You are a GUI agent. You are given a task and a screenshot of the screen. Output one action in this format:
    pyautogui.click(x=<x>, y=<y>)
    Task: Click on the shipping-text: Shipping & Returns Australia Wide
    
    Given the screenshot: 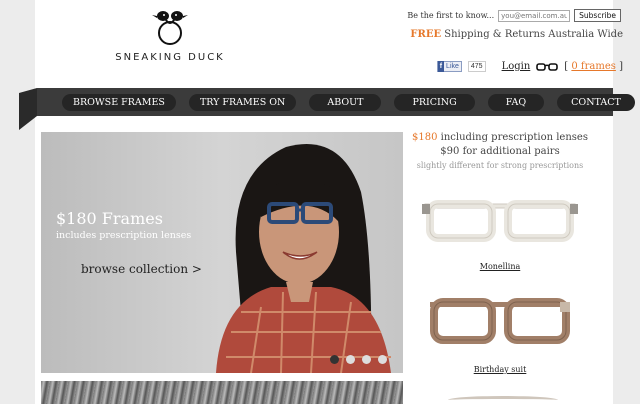 What is the action you would take?
    pyautogui.click(x=532, y=34)
    